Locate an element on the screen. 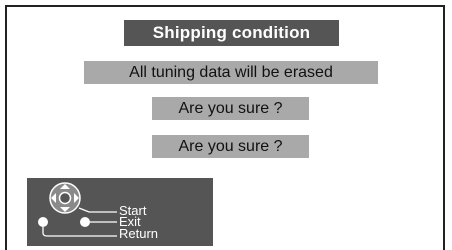 This screenshot has height=250, width=452. button-legend: Start Exit Return is located at coordinates (120, 212).